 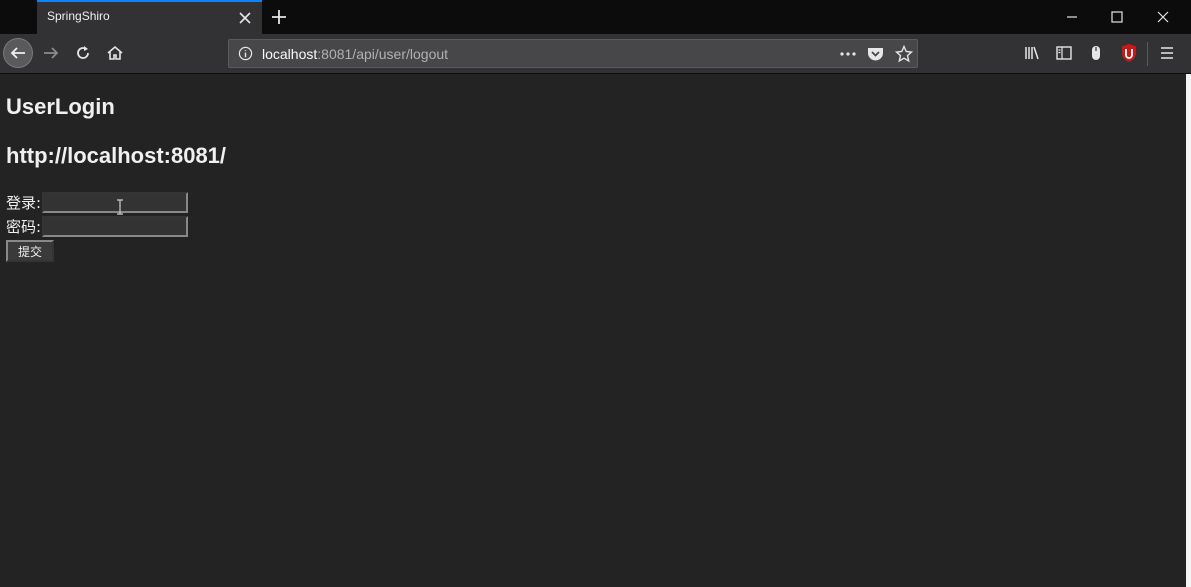 I want to click on window-close-icon, so click(x=1163, y=17).